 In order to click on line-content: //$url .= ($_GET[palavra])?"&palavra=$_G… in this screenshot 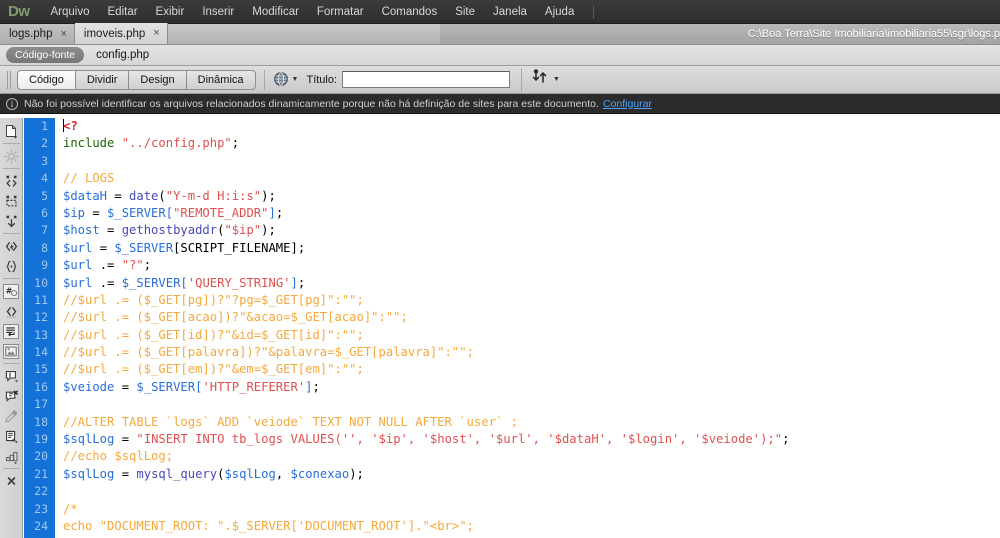, I will do `click(263, 352)`.